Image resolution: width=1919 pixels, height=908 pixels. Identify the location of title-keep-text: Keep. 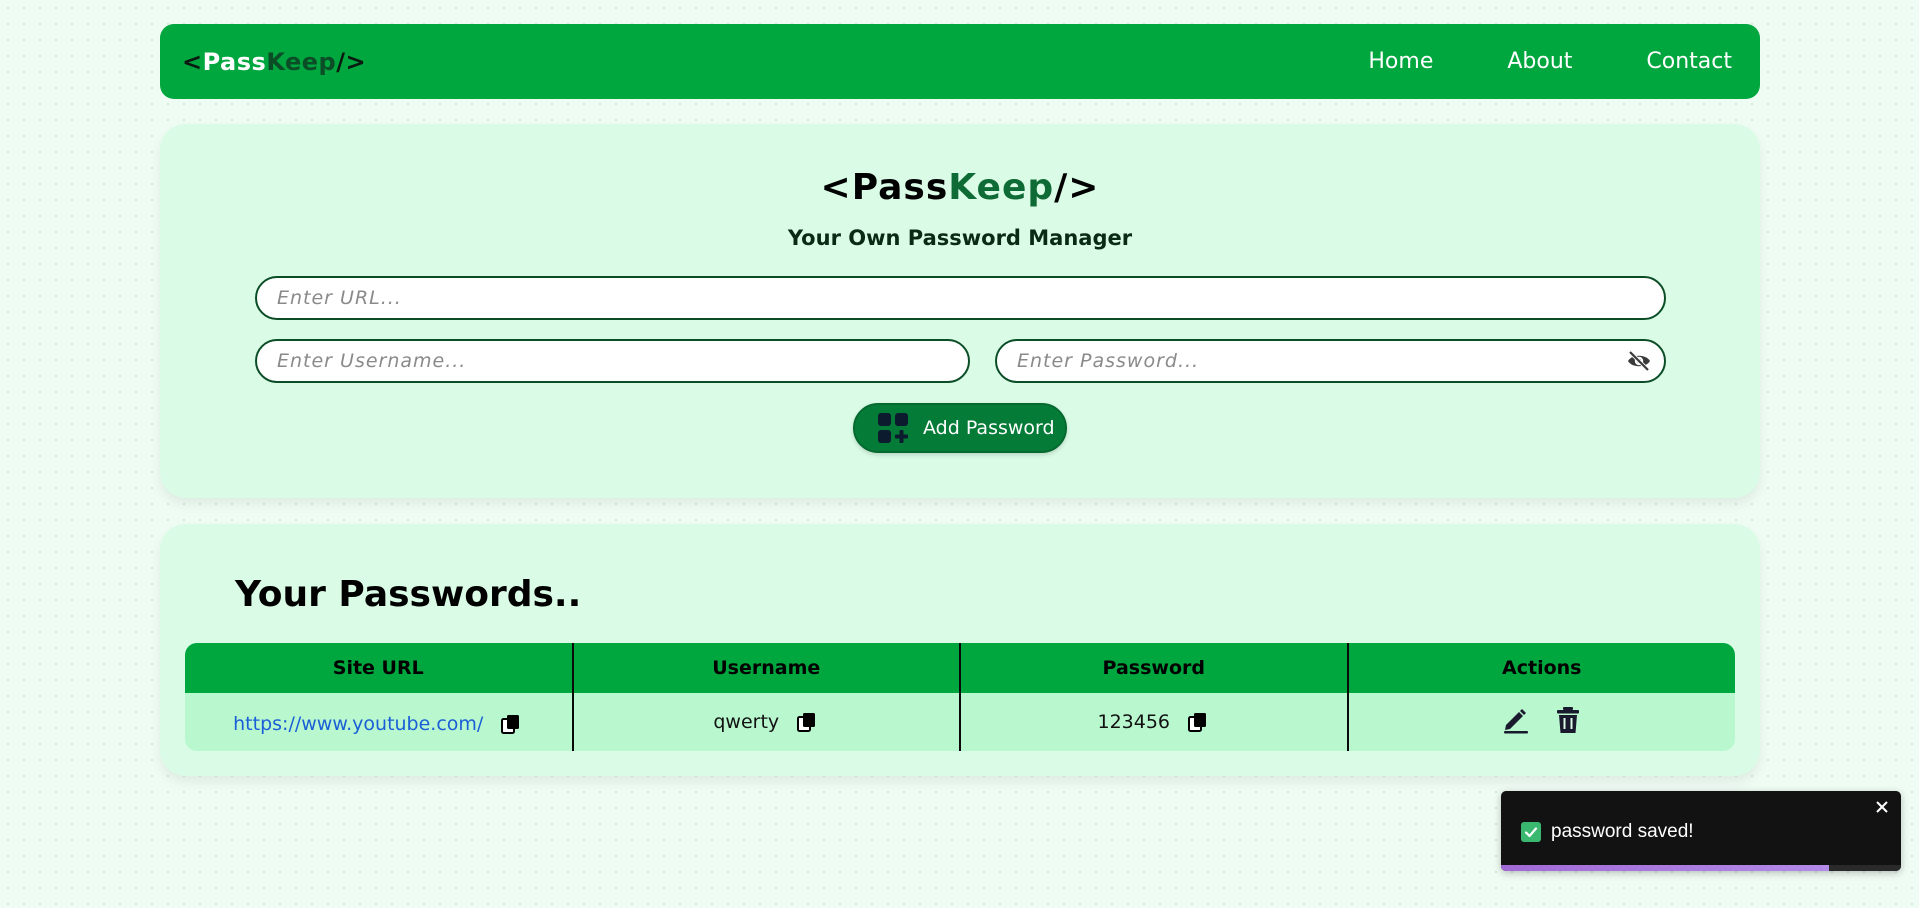
(1001, 187).